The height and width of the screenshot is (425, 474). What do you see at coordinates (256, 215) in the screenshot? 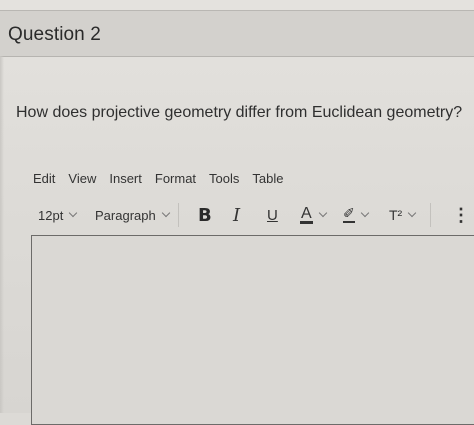
I see `editor-toolbar: 12pt Paragraph B I U A ✐ T² ⋮` at bounding box center [256, 215].